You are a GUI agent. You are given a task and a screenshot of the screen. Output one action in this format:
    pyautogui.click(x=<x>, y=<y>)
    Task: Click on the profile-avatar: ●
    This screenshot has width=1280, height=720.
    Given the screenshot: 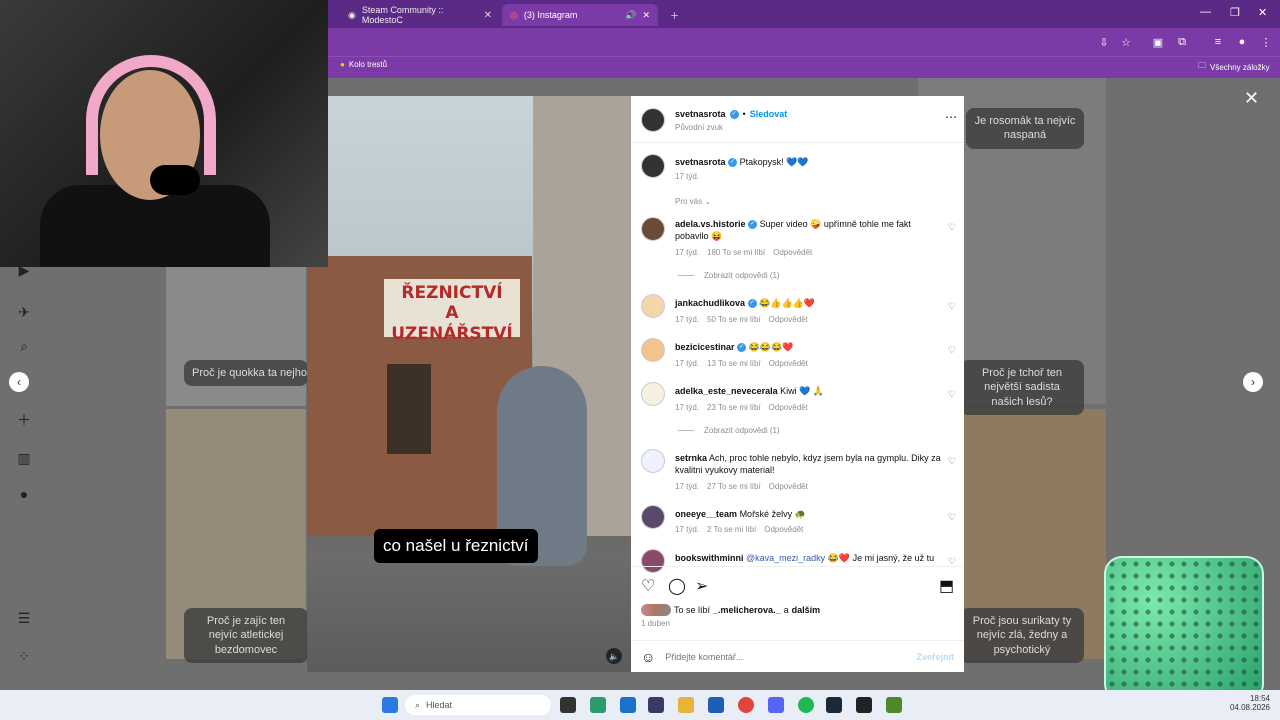 What is the action you would take?
    pyautogui.click(x=1242, y=42)
    